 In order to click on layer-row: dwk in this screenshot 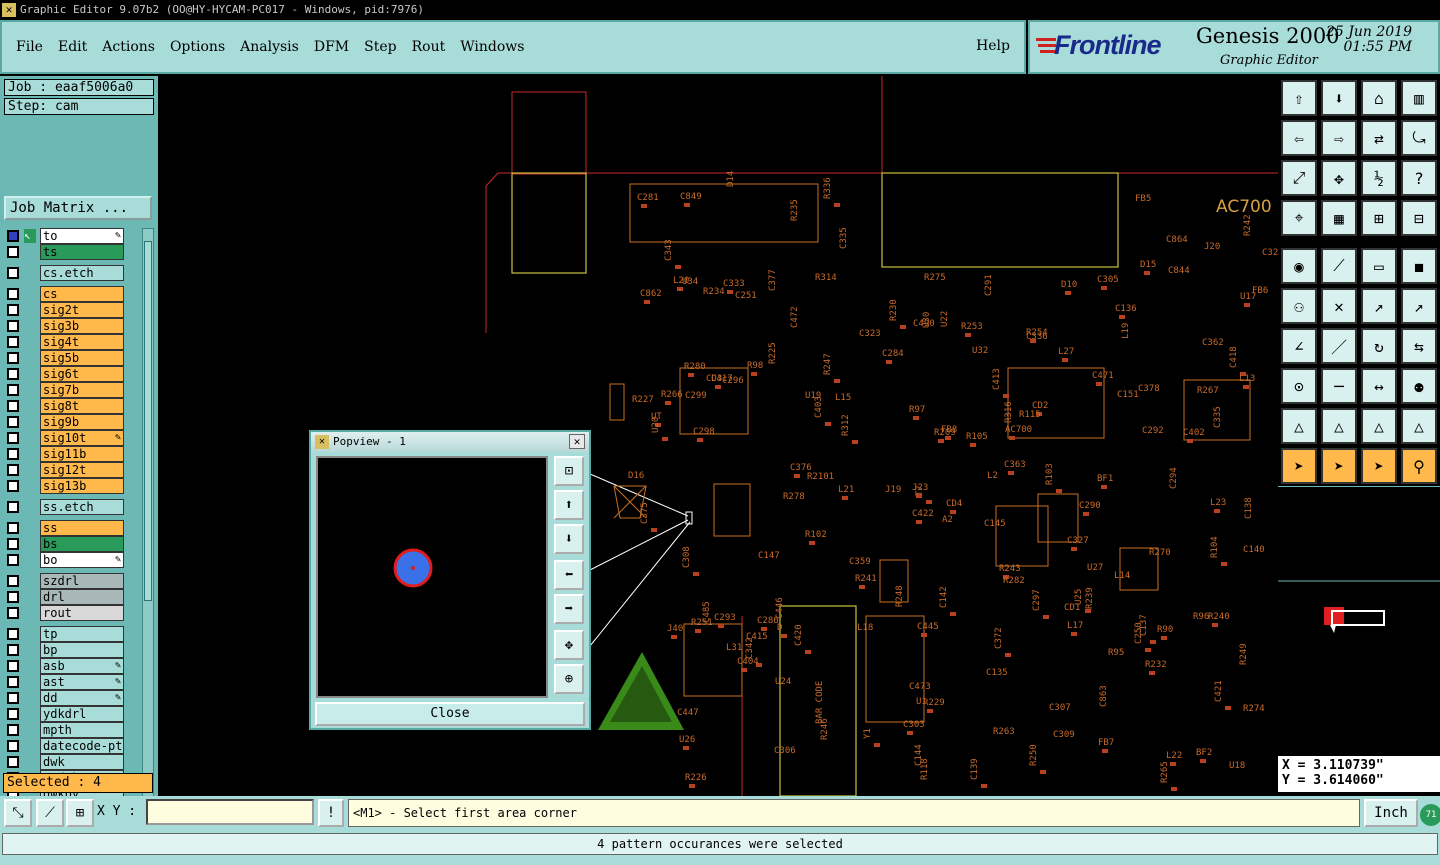, I will do `click(72, 762)`.